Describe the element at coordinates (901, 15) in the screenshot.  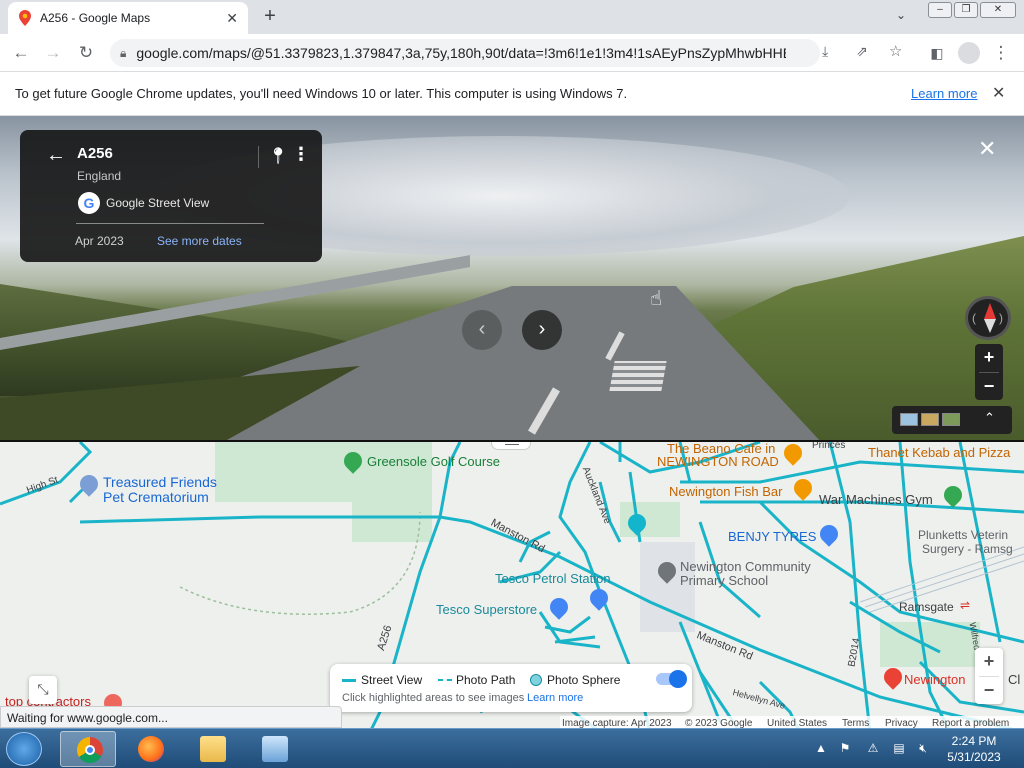
I see `tab-search-chevron-icon: ⌄` at that location.